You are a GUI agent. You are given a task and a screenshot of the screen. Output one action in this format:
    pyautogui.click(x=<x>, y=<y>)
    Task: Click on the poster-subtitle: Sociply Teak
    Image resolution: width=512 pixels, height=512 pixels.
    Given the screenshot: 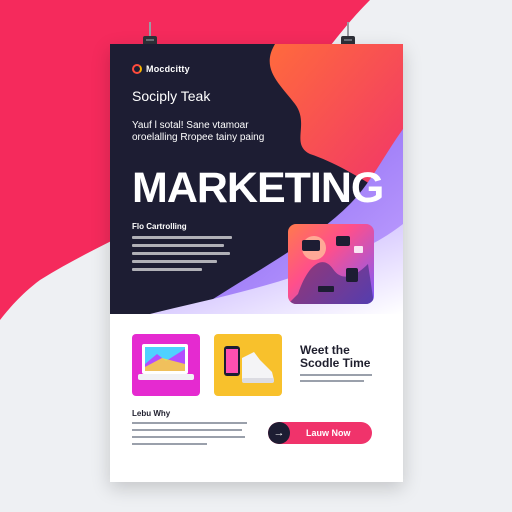 What is the action you would take?
    pyautogui.click(x=171, y=96)
    